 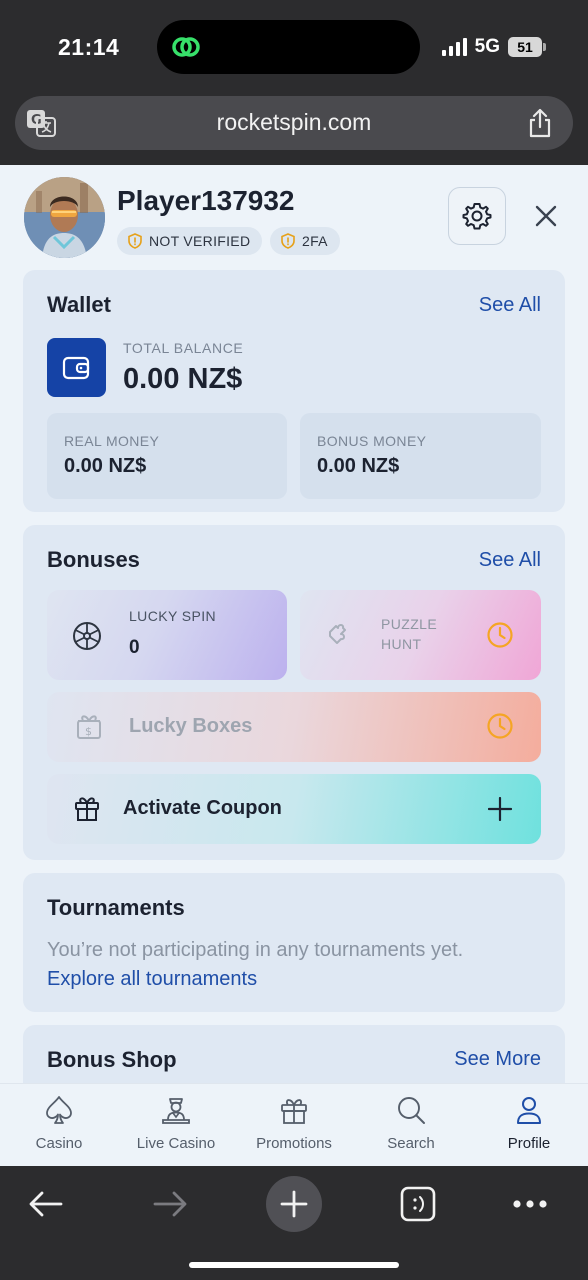 What do you see at coordinates (167, 456) in the screenshot?
I see `real-money-box: REAL MONEY 0.00 NZ$` at bounding box center [167, 456].